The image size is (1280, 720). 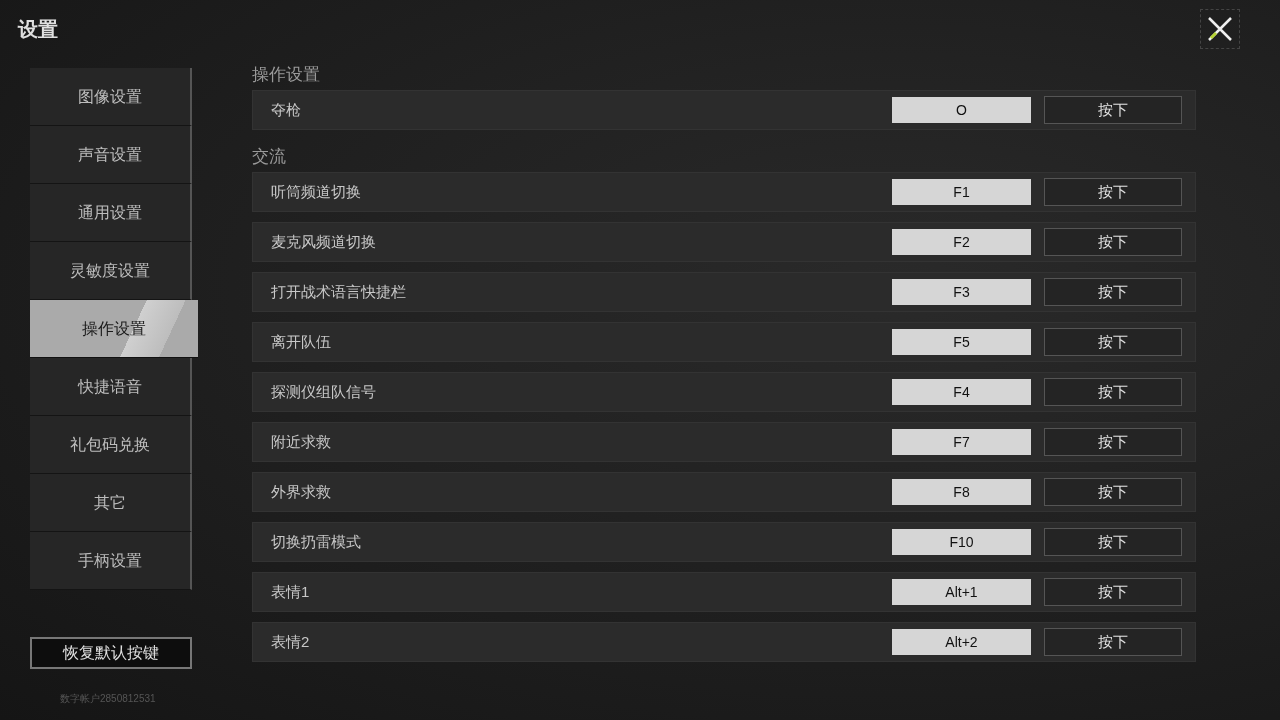 What do you see at coordinates (961, 192) in the screenshot?
I see `key-field: F1` at bounding box center [961, 192].